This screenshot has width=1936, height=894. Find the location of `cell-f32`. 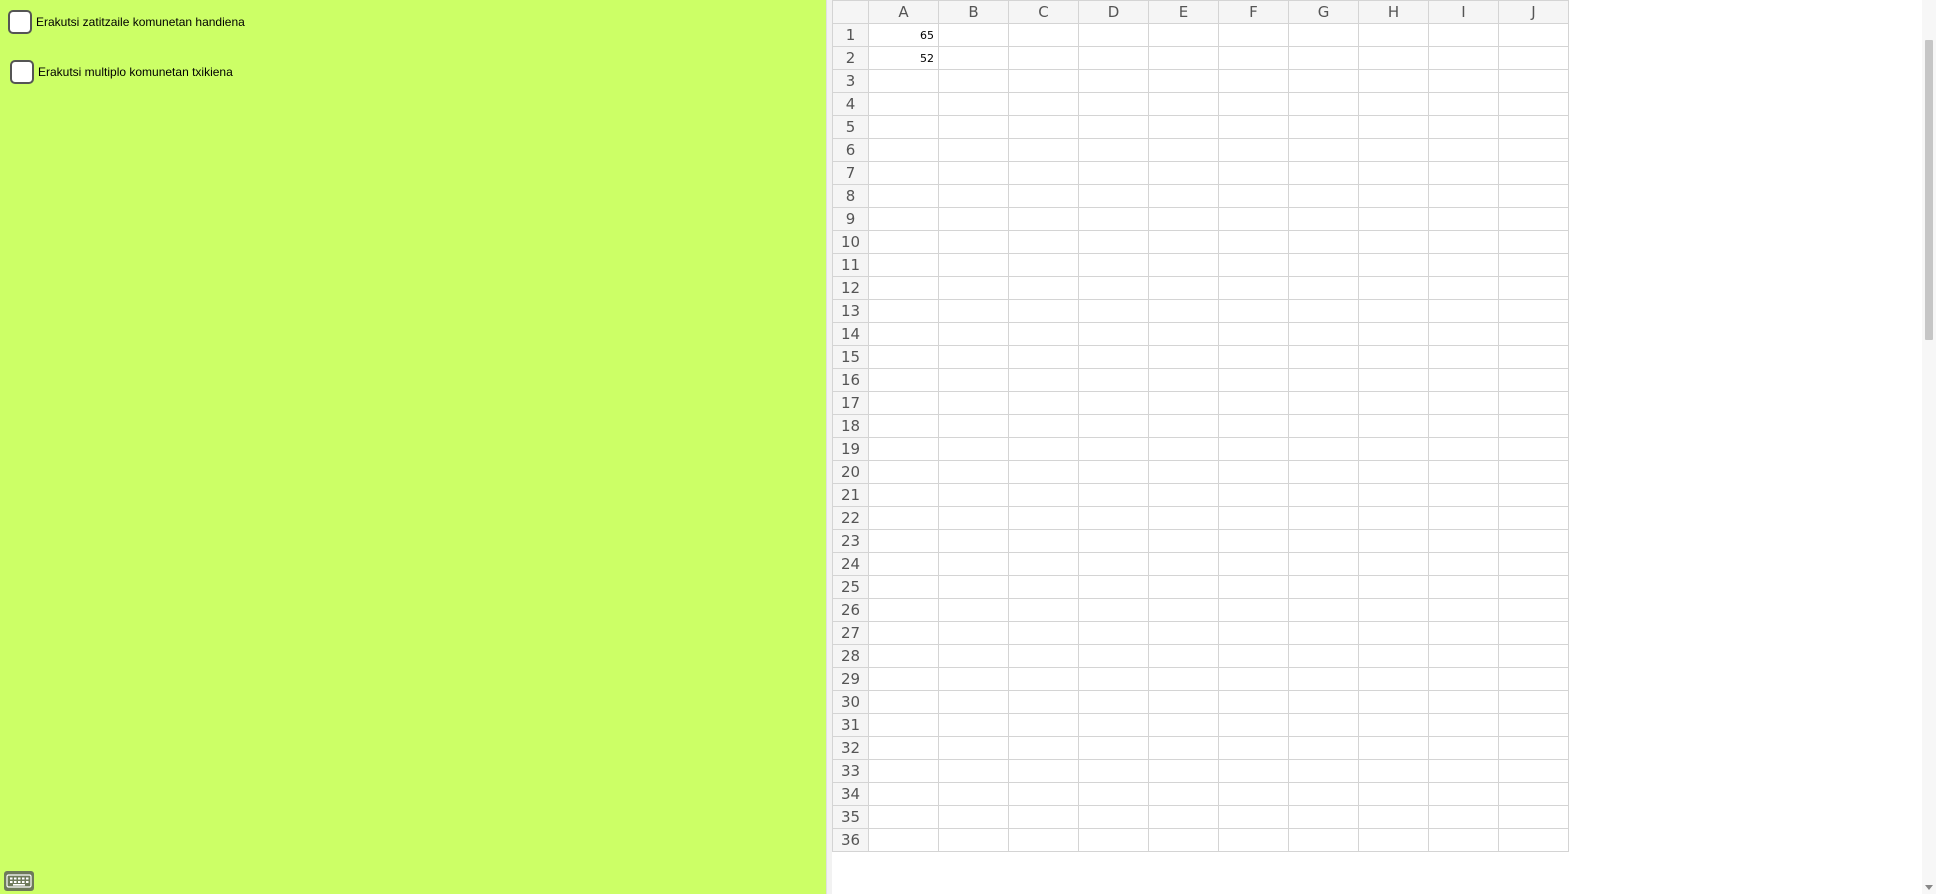

cell-f32 is located at coordinates (1253, 748).